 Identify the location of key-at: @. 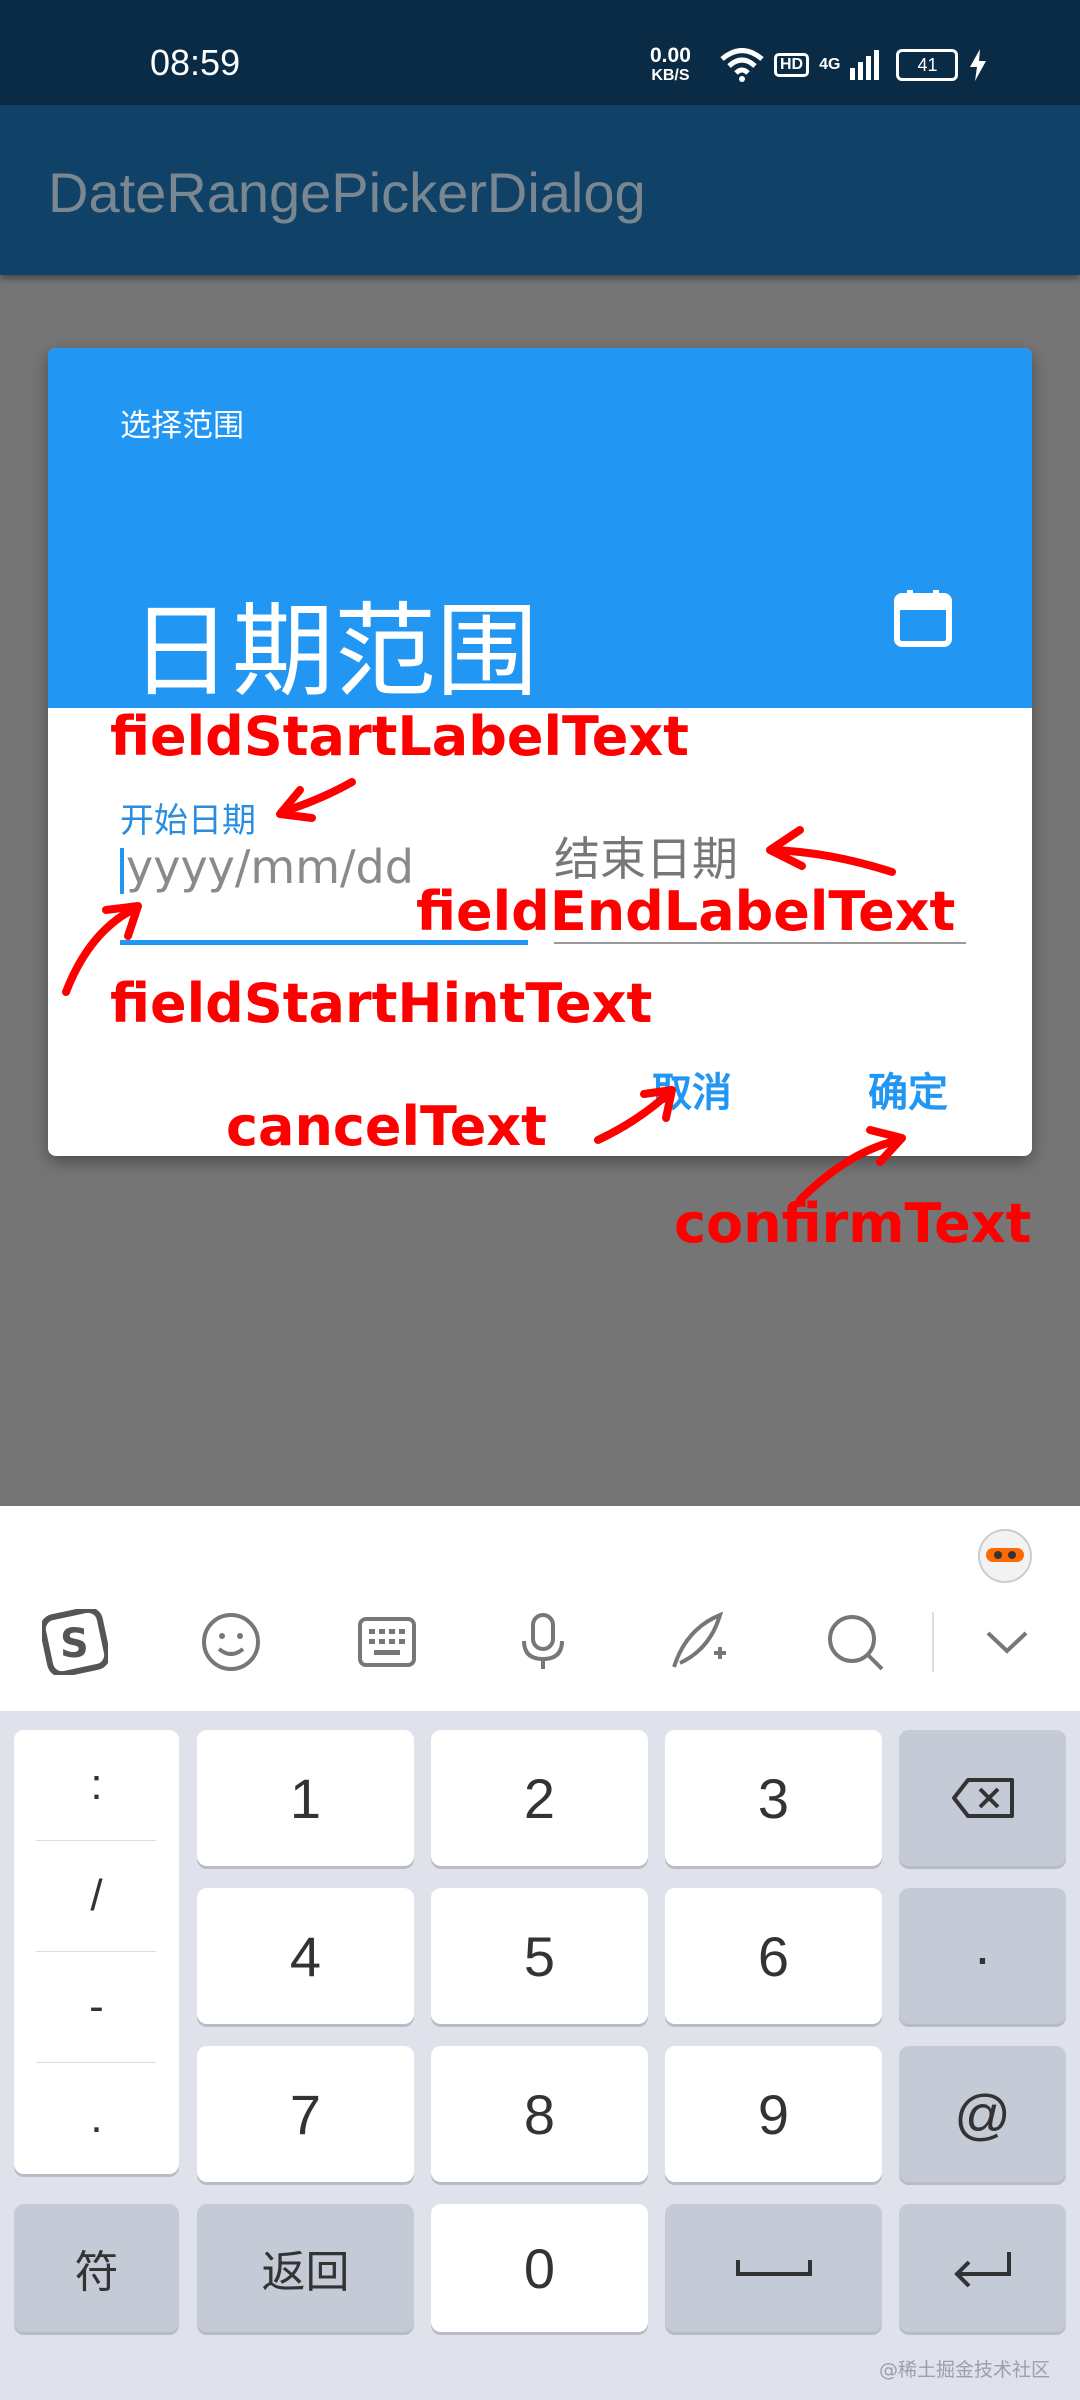
(982, 2114).